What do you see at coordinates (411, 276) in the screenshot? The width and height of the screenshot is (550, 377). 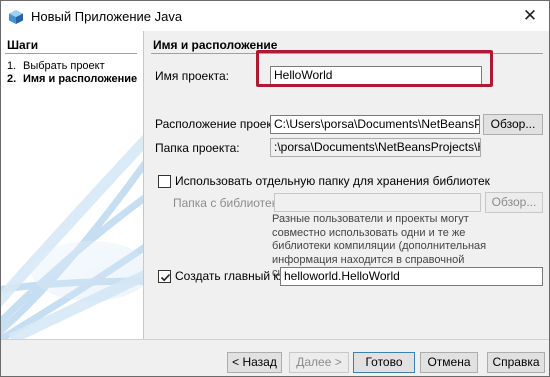 I see `main-class-input: helloworld.HelloWorld` at bounding box center [411, 276].